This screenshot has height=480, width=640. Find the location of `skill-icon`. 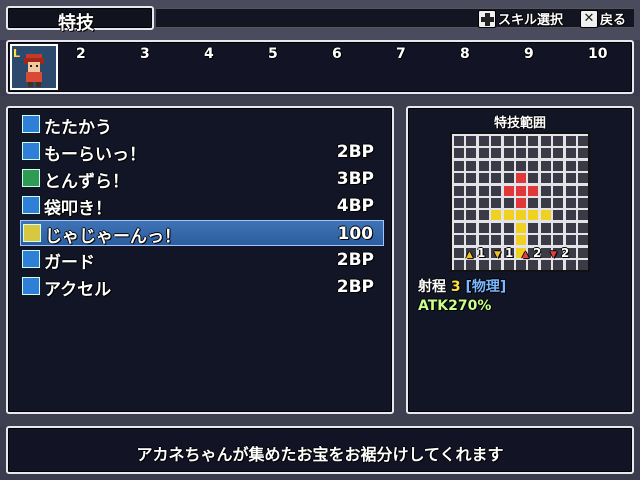

skill-icon is located at coordinates (31, 205).